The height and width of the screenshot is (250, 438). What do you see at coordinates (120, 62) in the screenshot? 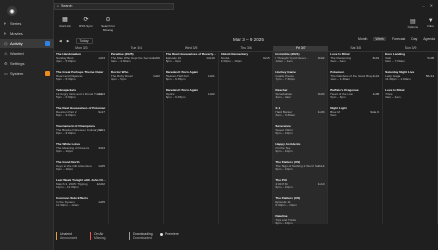
I see `episode-time: 3am – 4:00am` at bounding box center [120, 62].